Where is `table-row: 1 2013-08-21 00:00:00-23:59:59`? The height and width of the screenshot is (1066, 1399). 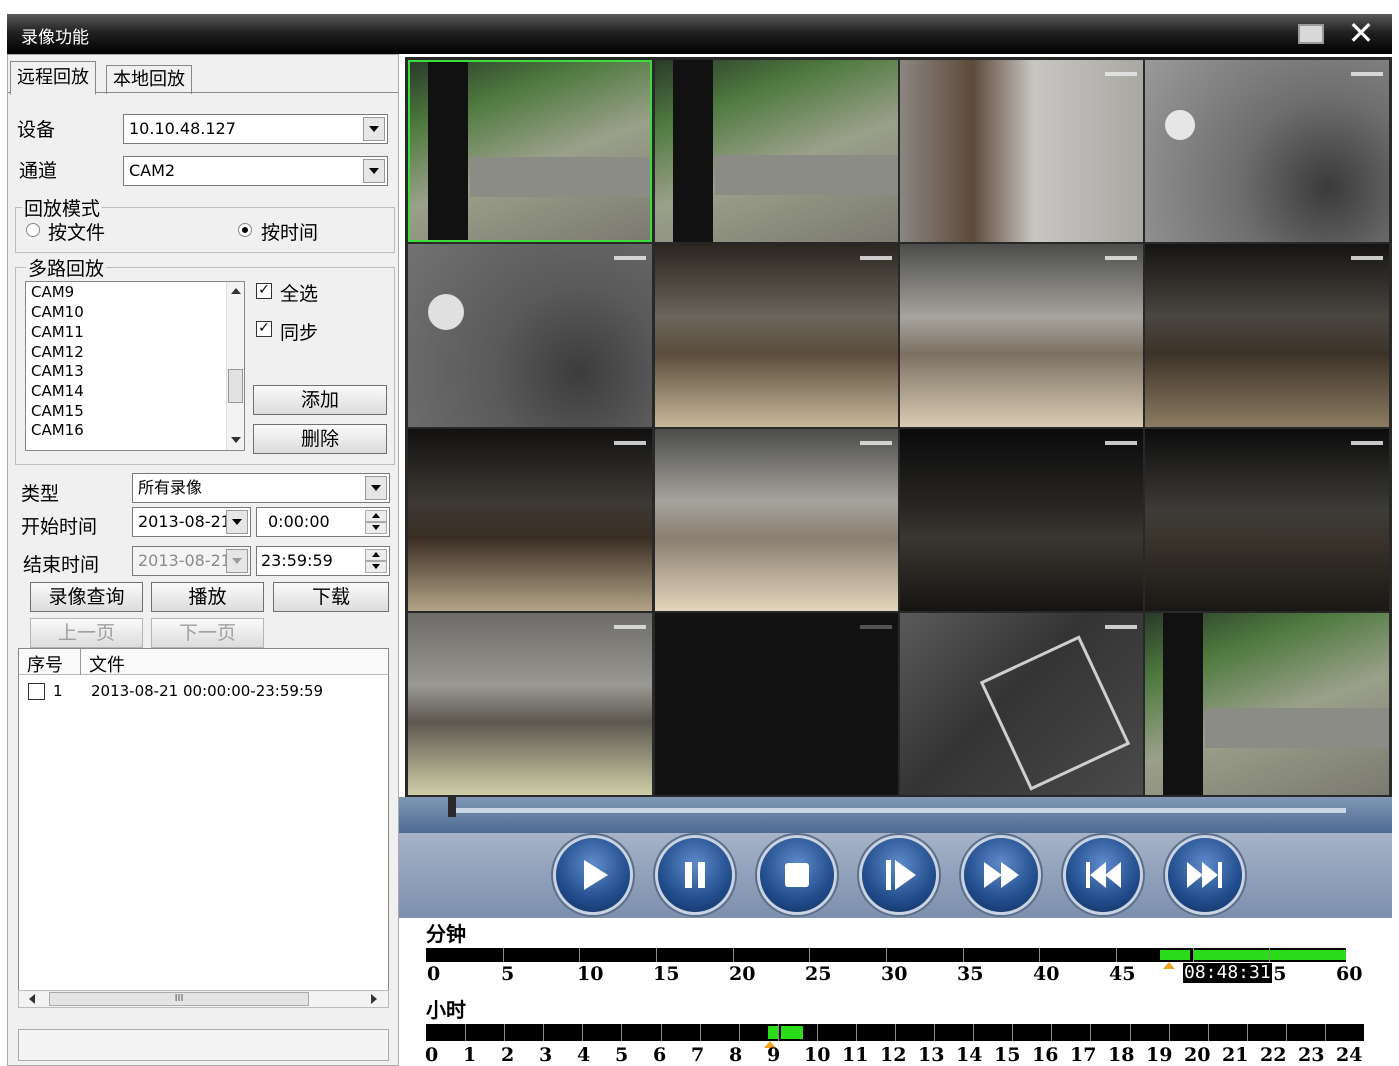 table-row: 1 2013-08-21 00:00:00-23:59:59 is located at coordinates (203, 689).